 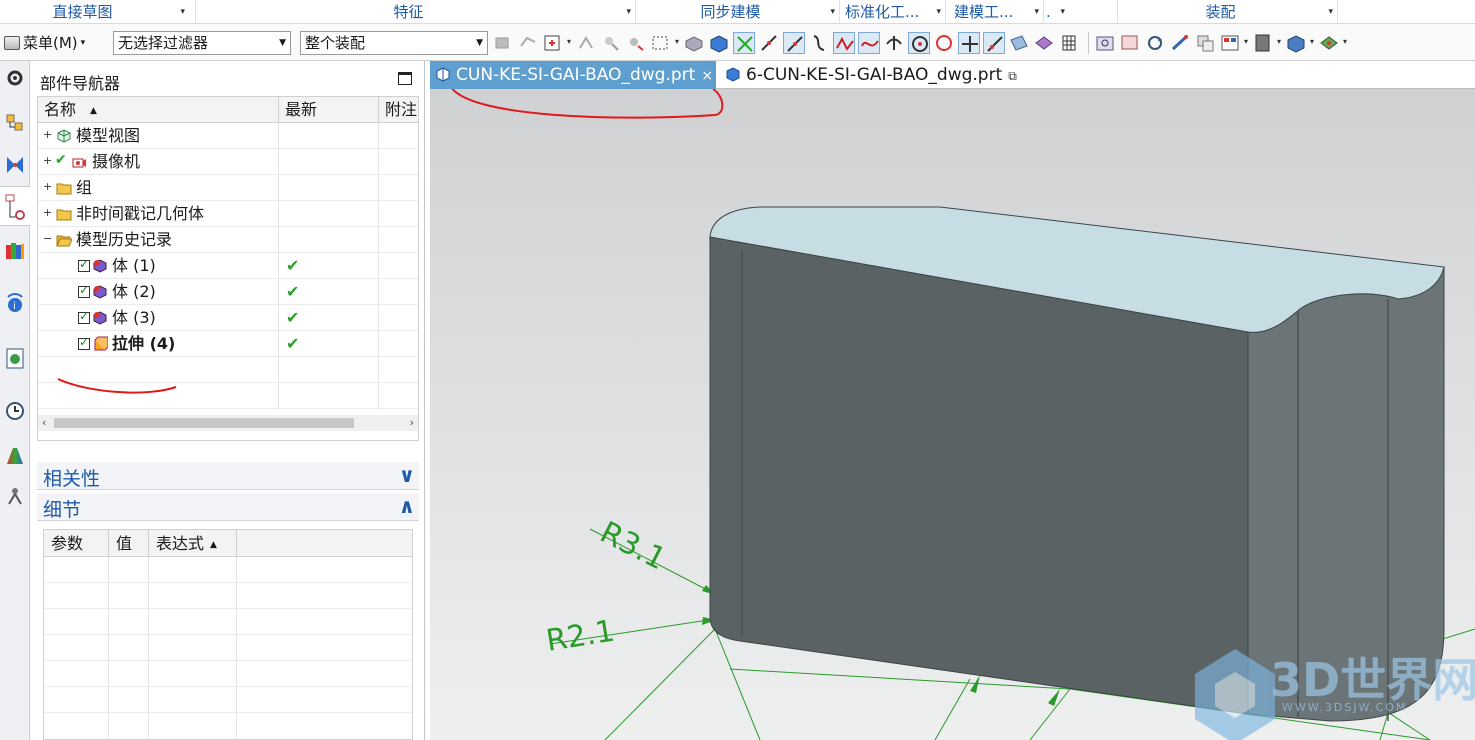 What do you see at coordinates (14, 306) in the screenshot?
I see `svg-text: i` at bounding box center [14, 306].